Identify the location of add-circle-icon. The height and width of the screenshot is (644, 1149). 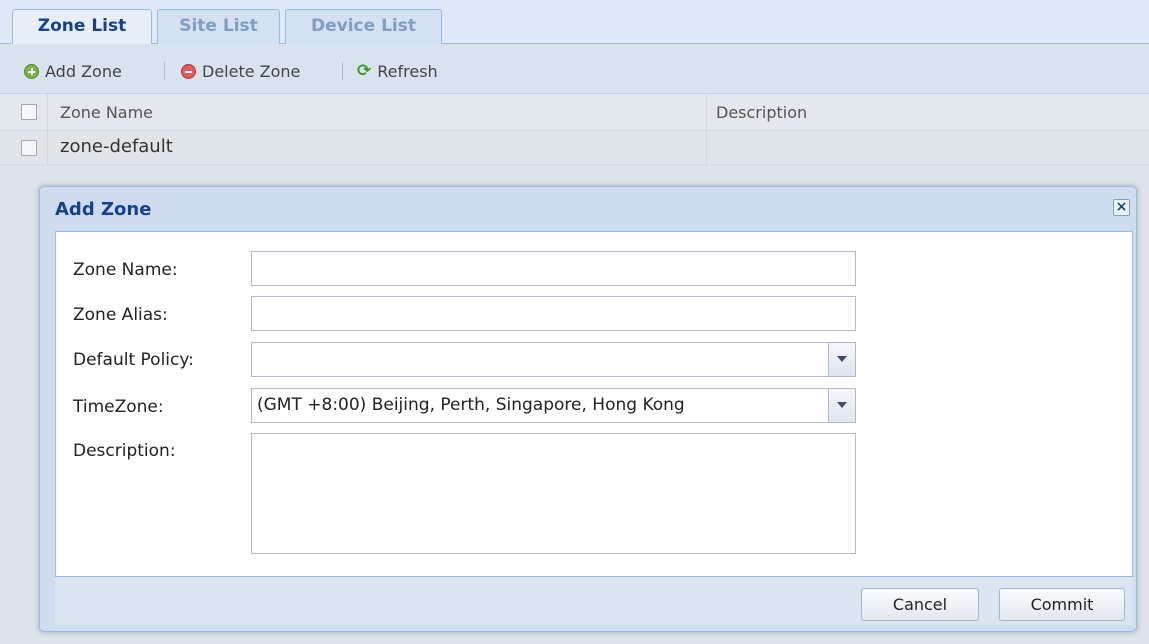
(31, 71).